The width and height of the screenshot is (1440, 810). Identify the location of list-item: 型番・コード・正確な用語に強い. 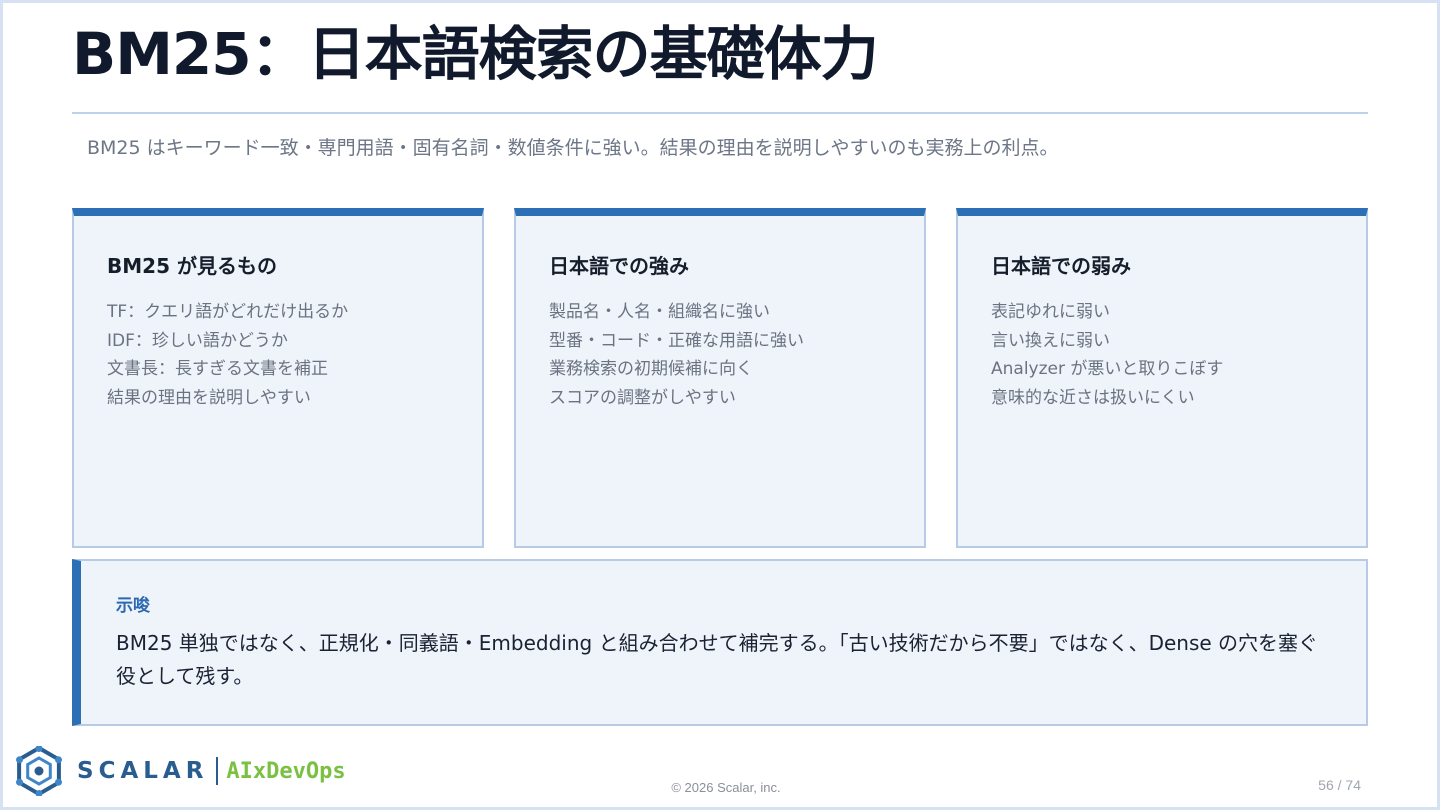
(676, 340).